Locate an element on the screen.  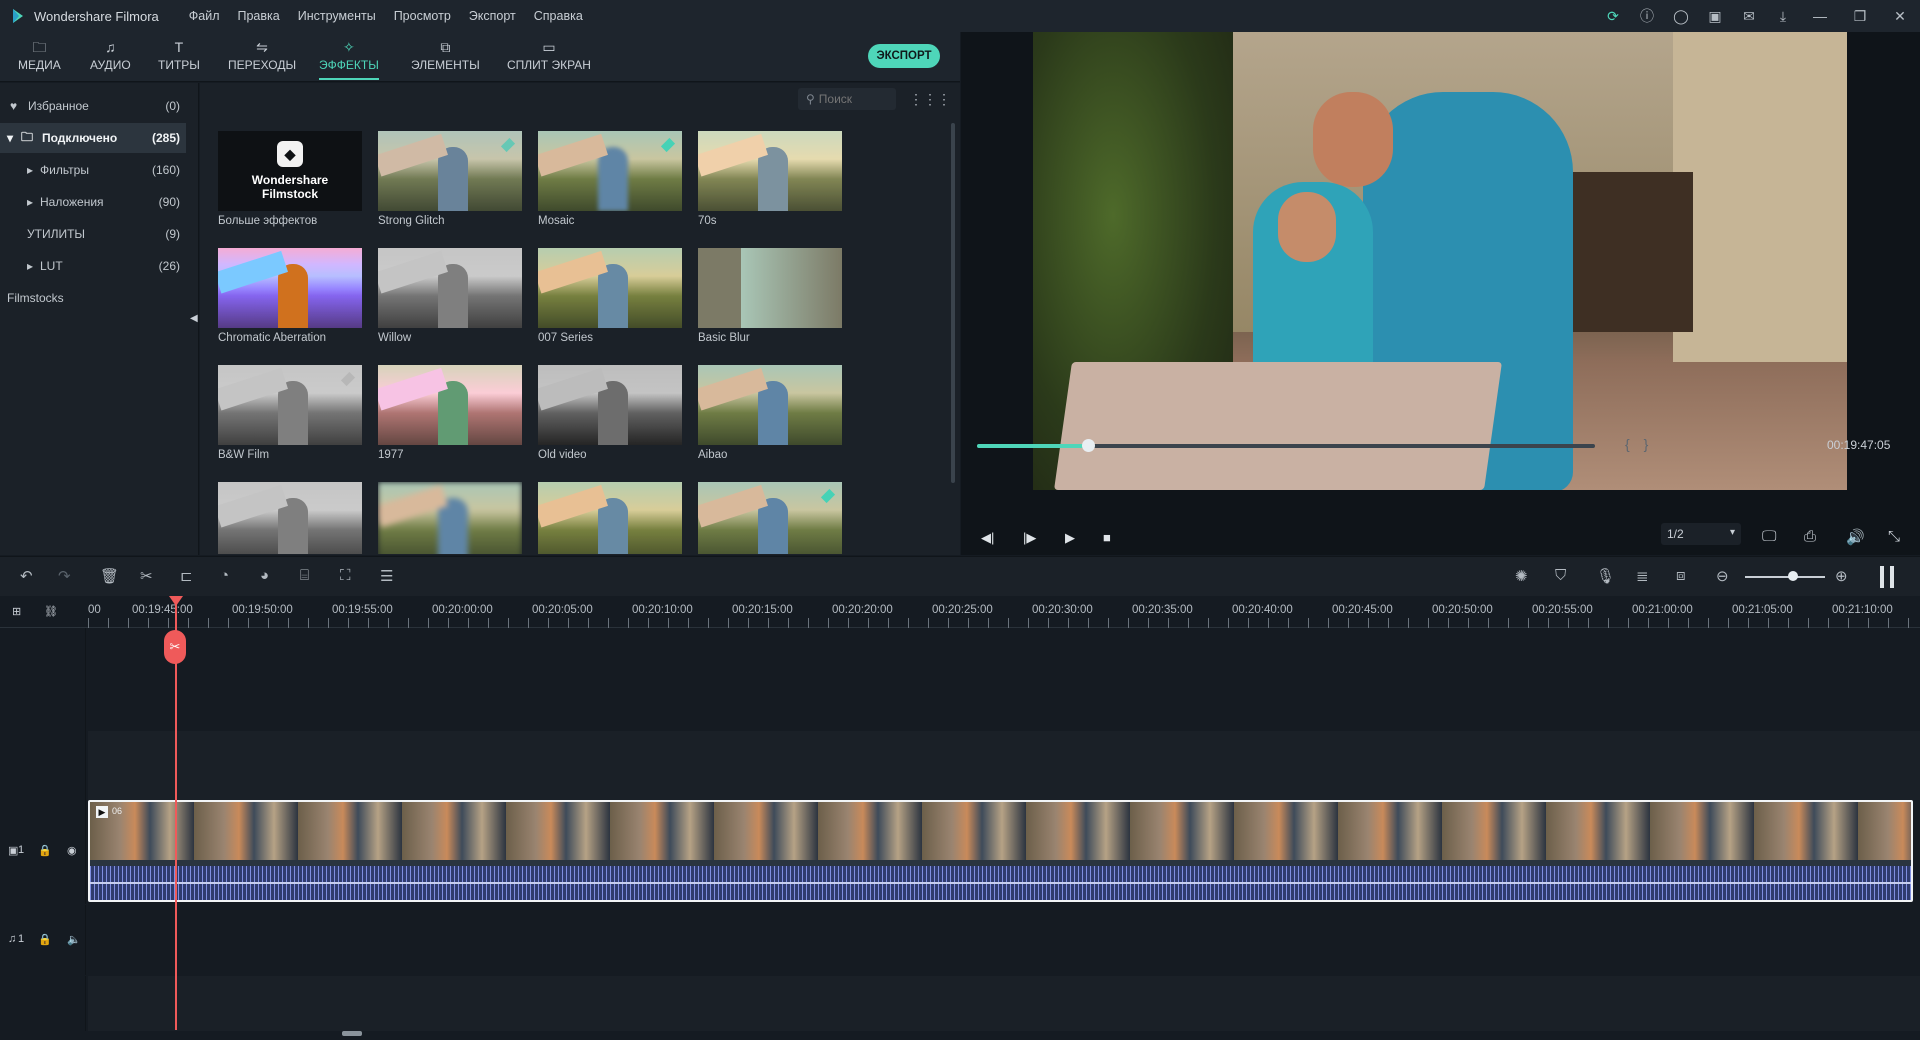
tab-effects: ✧ ЭФФЕКТЫ is located at coordinates (349, 59).